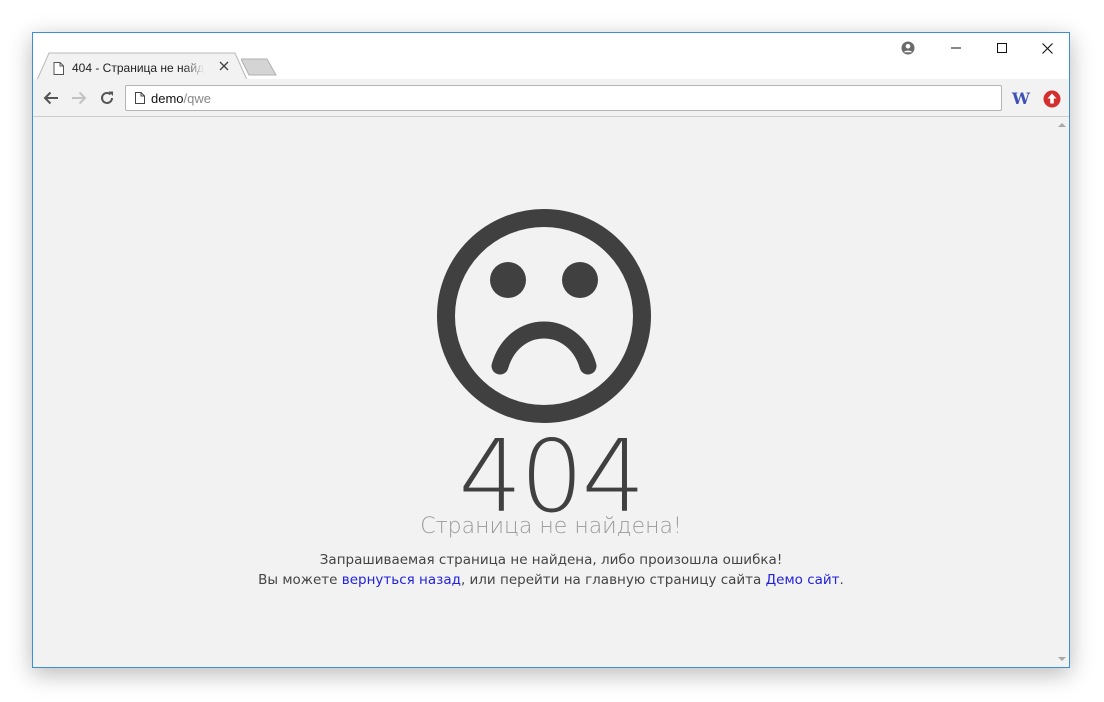  What do you see at coordinates (259, 67) in the screenshot?
I see `new-tab-icon` at bounding box center [259, 67].